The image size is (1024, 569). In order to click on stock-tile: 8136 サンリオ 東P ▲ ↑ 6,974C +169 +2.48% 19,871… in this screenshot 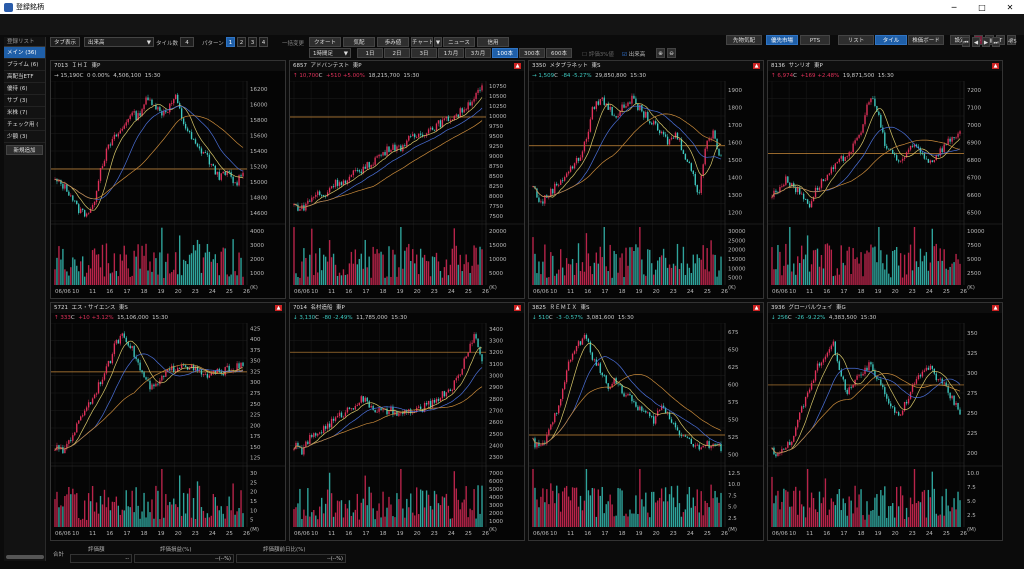, I will do `click(885, 179)`.